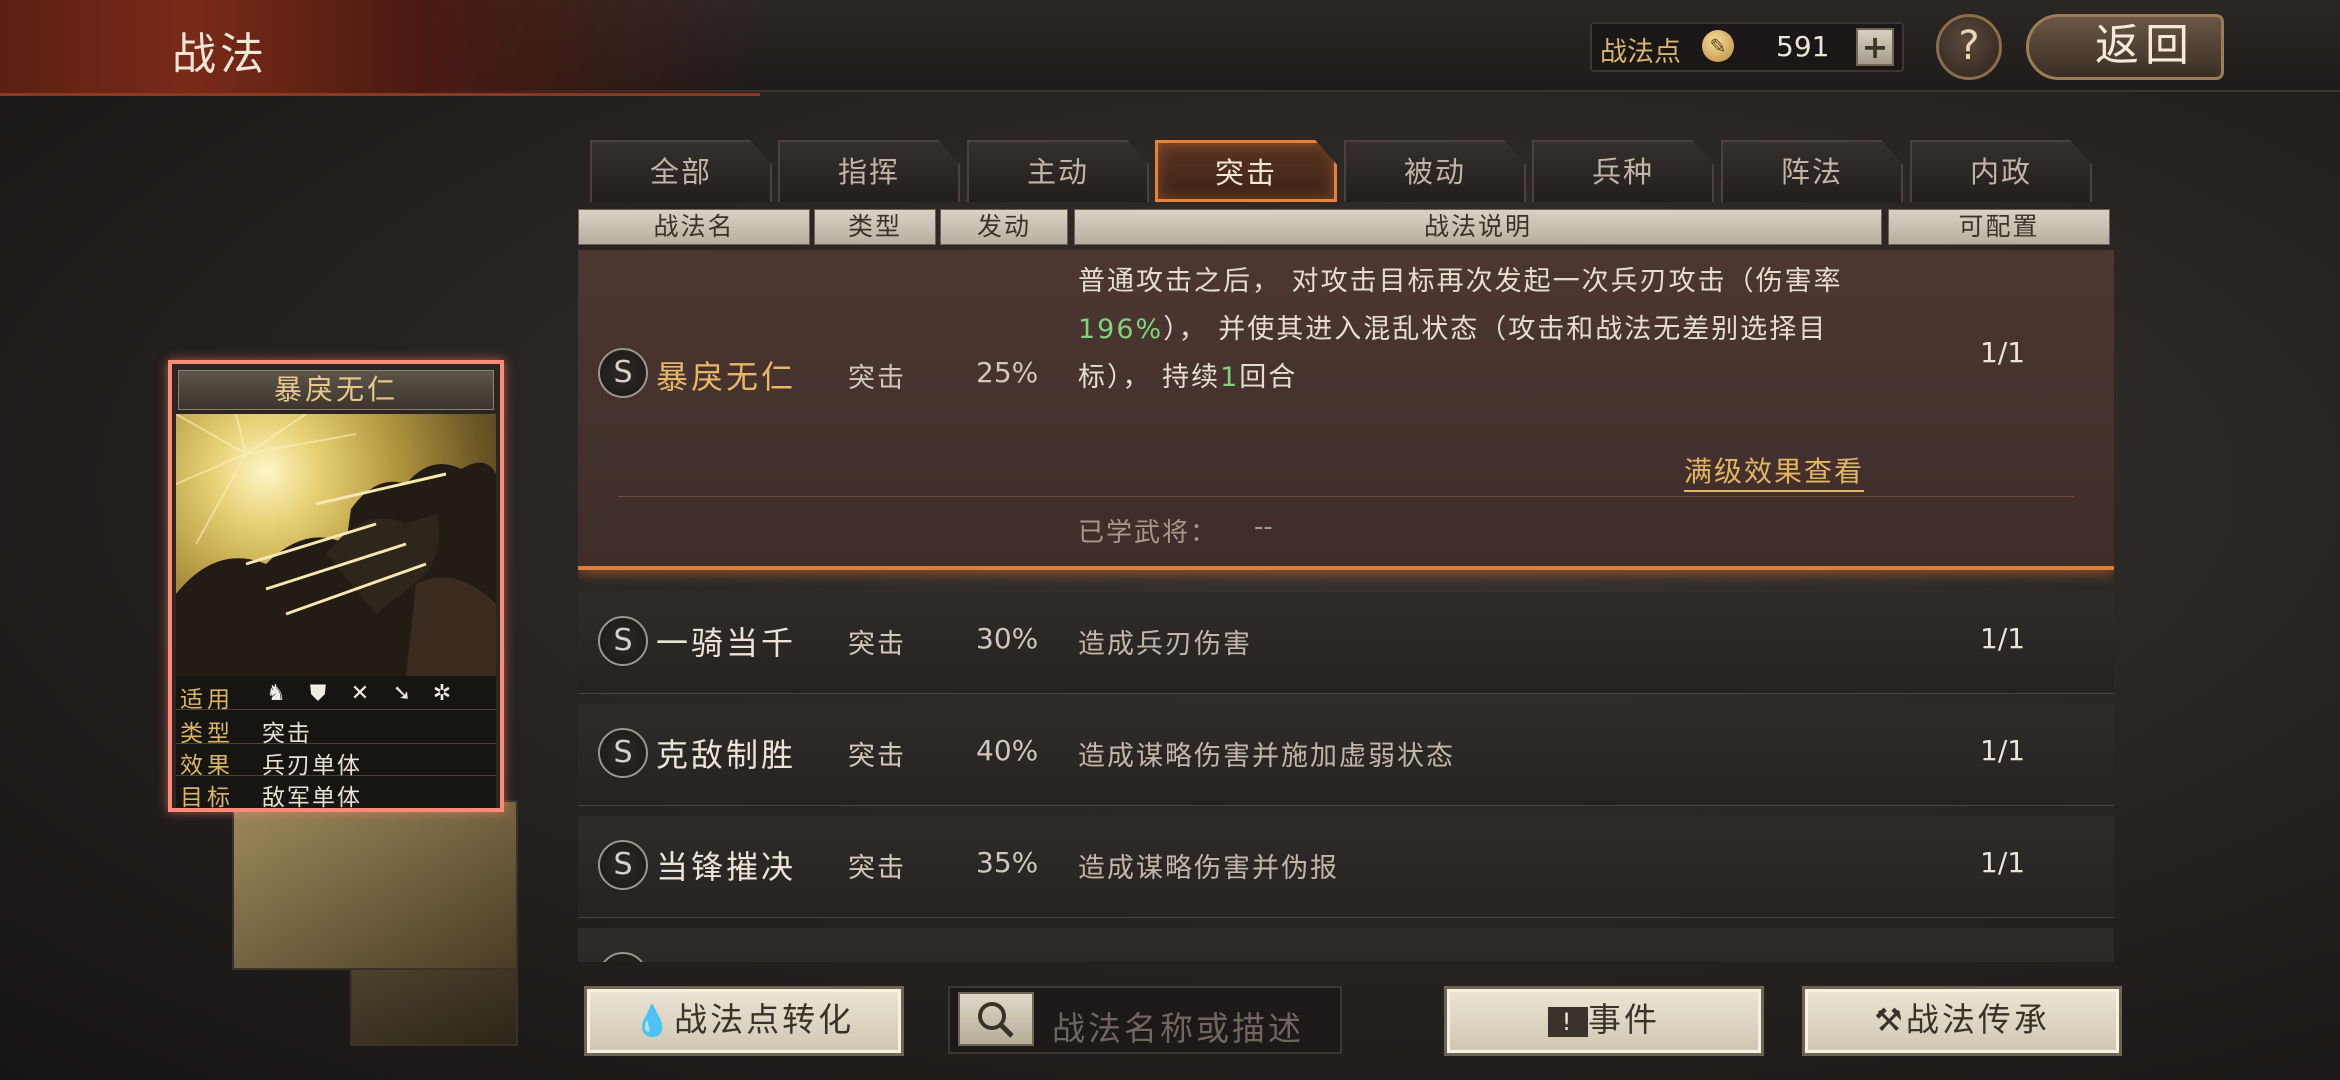  I want to click on spear-icon: ➘, so click(402, 693).